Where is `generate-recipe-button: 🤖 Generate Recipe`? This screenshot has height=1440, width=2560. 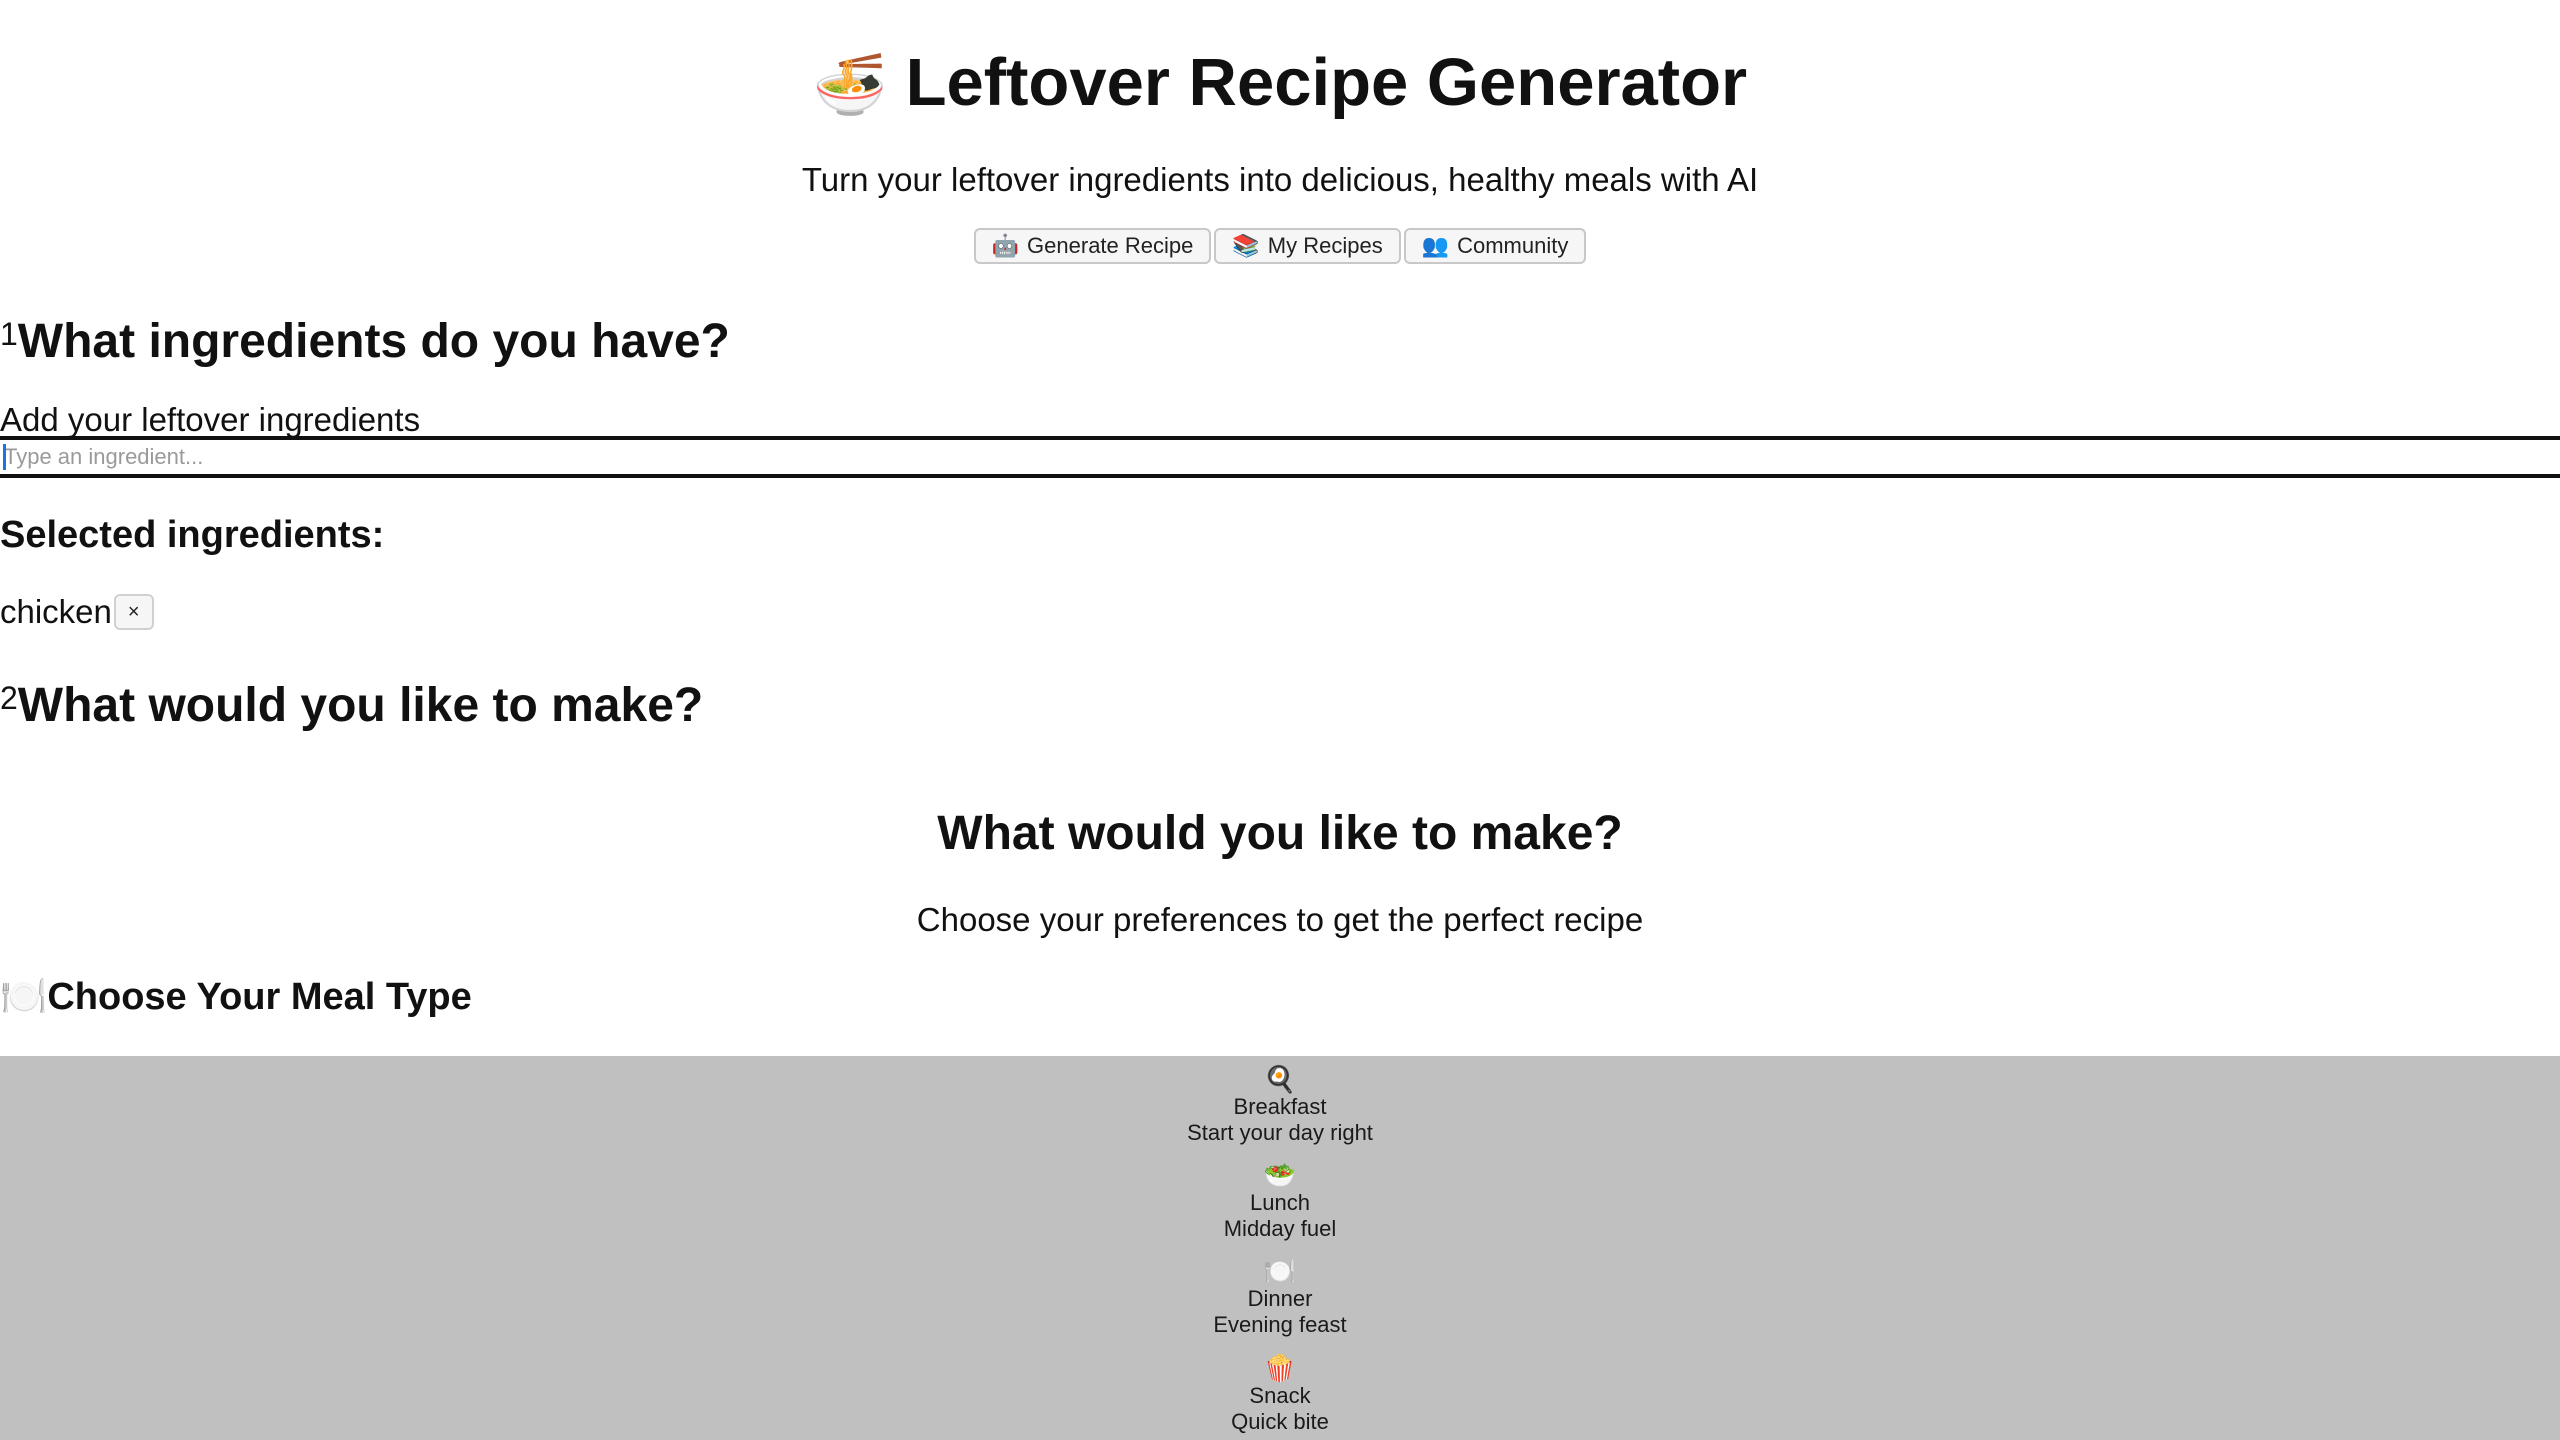 generate-recipe-button: 🤖 Generate Recipe is located at coordinates (1092, 246).